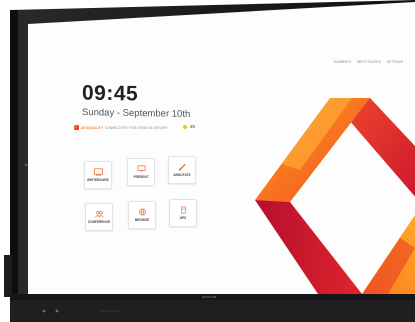  I want to click on app-label: WHITEBOARD, so click(98, 180).